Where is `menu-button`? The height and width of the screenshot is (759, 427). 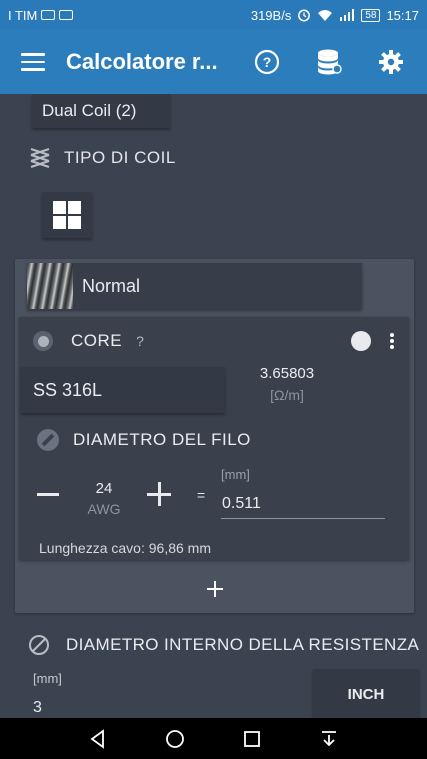 menu-button is located at coordinates (33, 62).